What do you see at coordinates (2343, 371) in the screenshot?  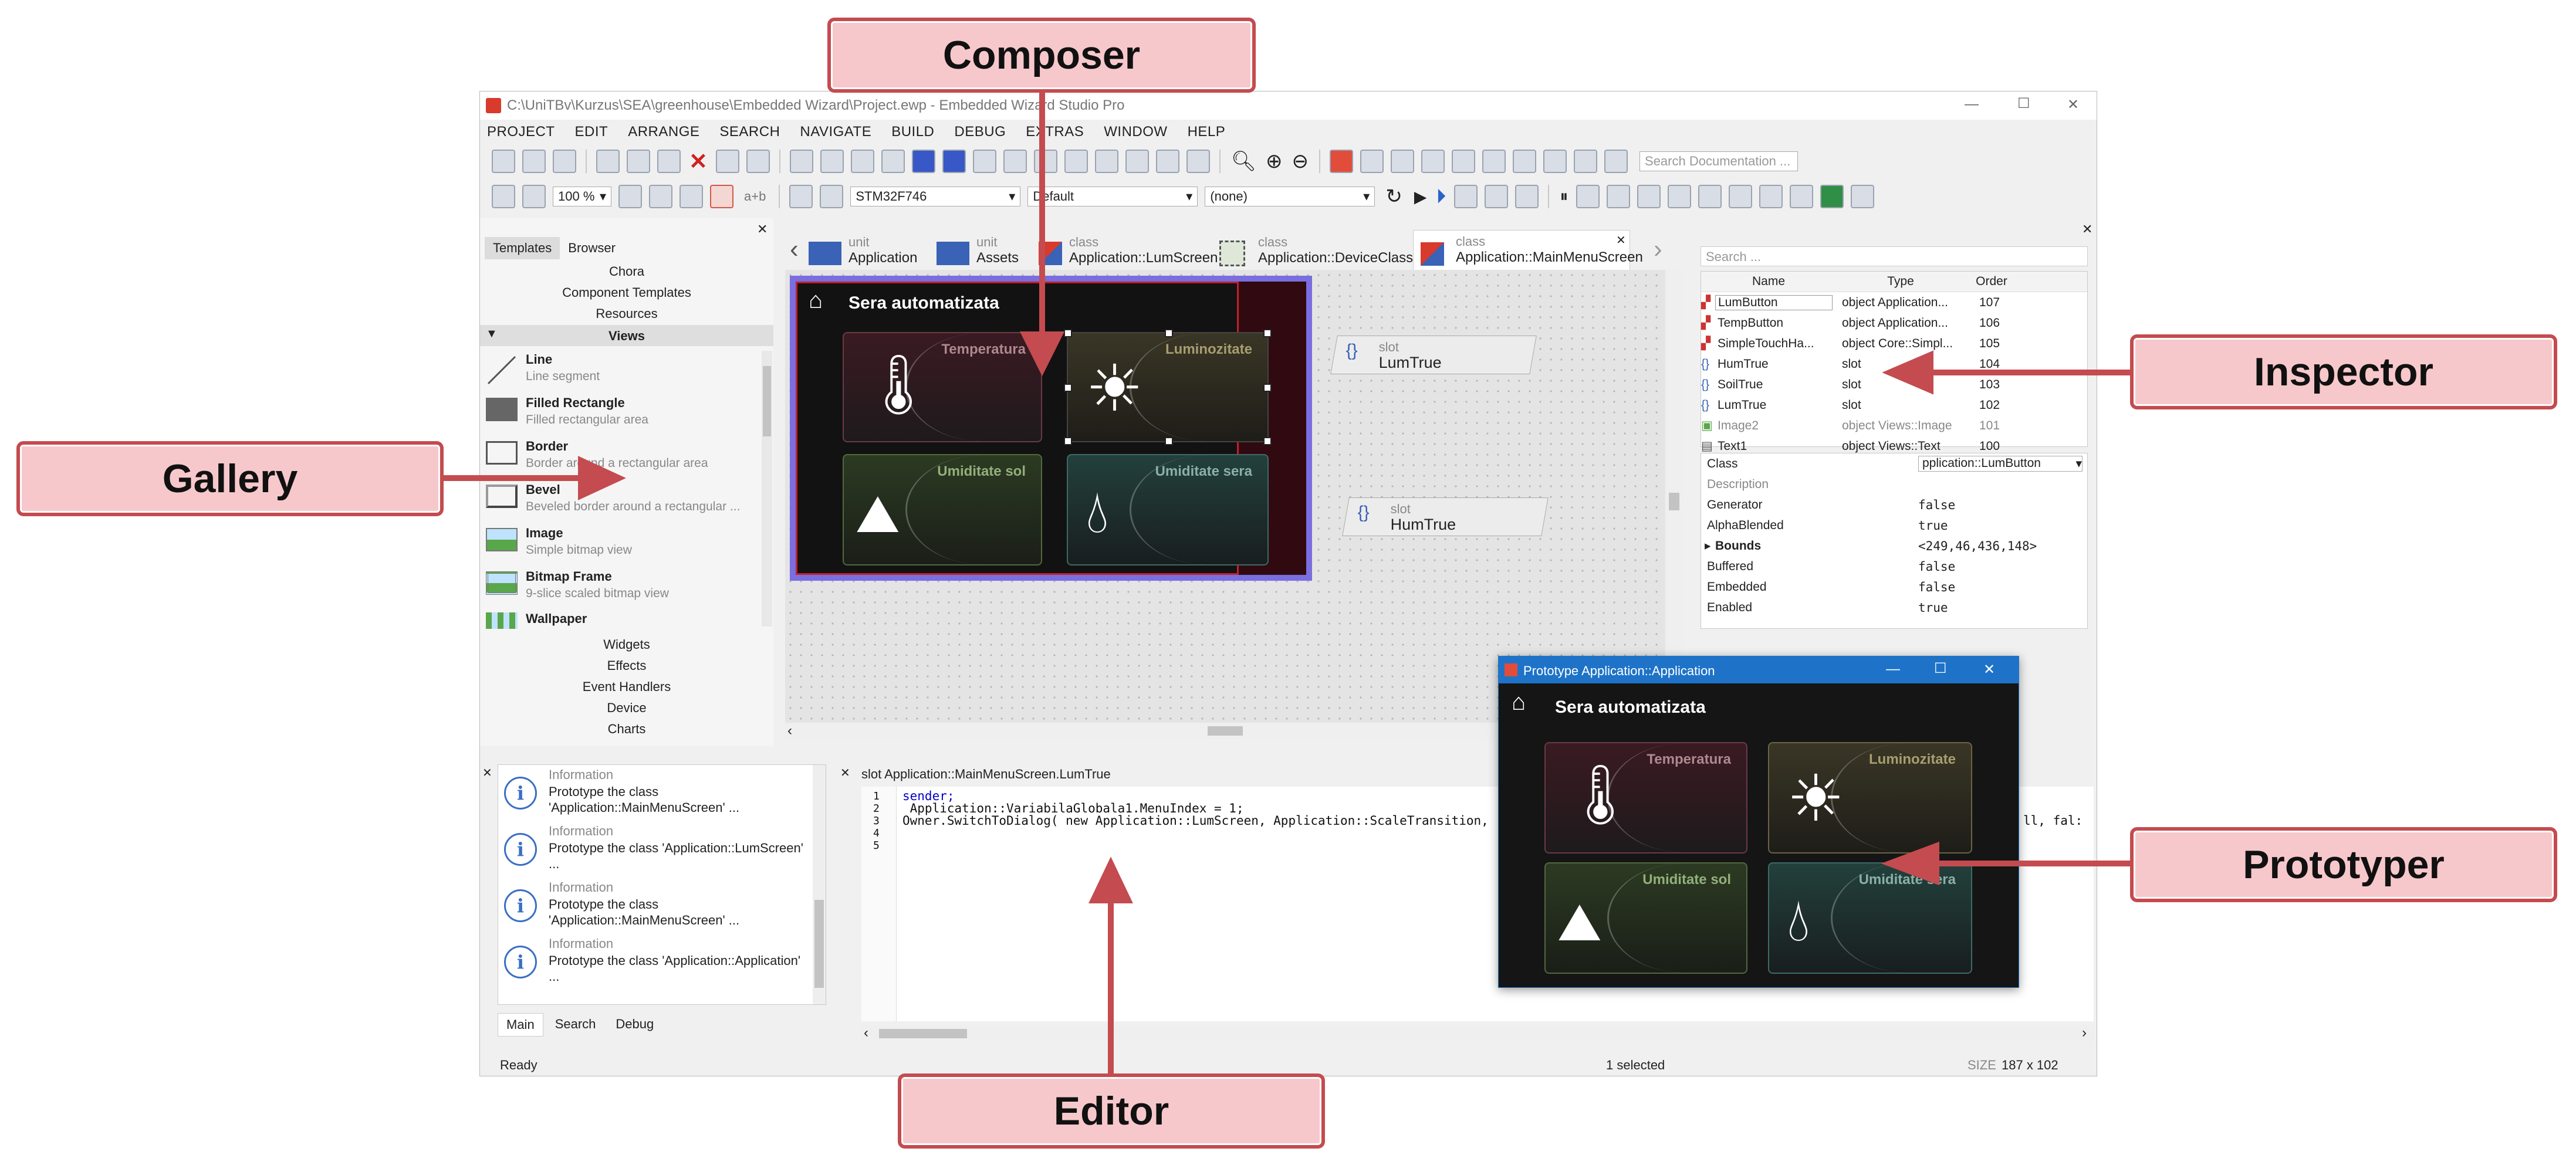 I see `callout-inspector: Inspector` at bounding box center [2343, 371].